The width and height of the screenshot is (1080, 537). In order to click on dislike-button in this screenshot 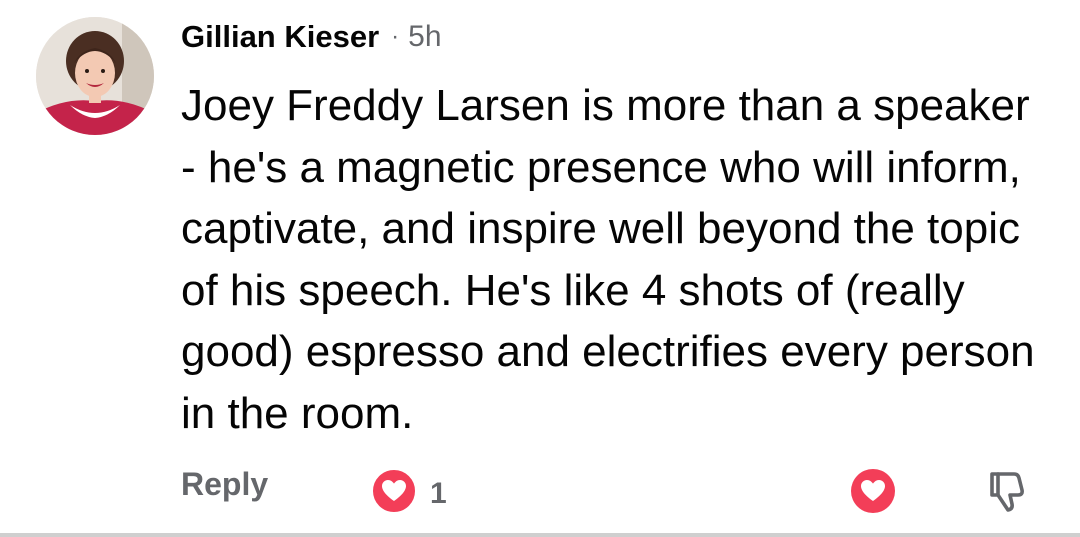, I will do `click(1007, 492)`.